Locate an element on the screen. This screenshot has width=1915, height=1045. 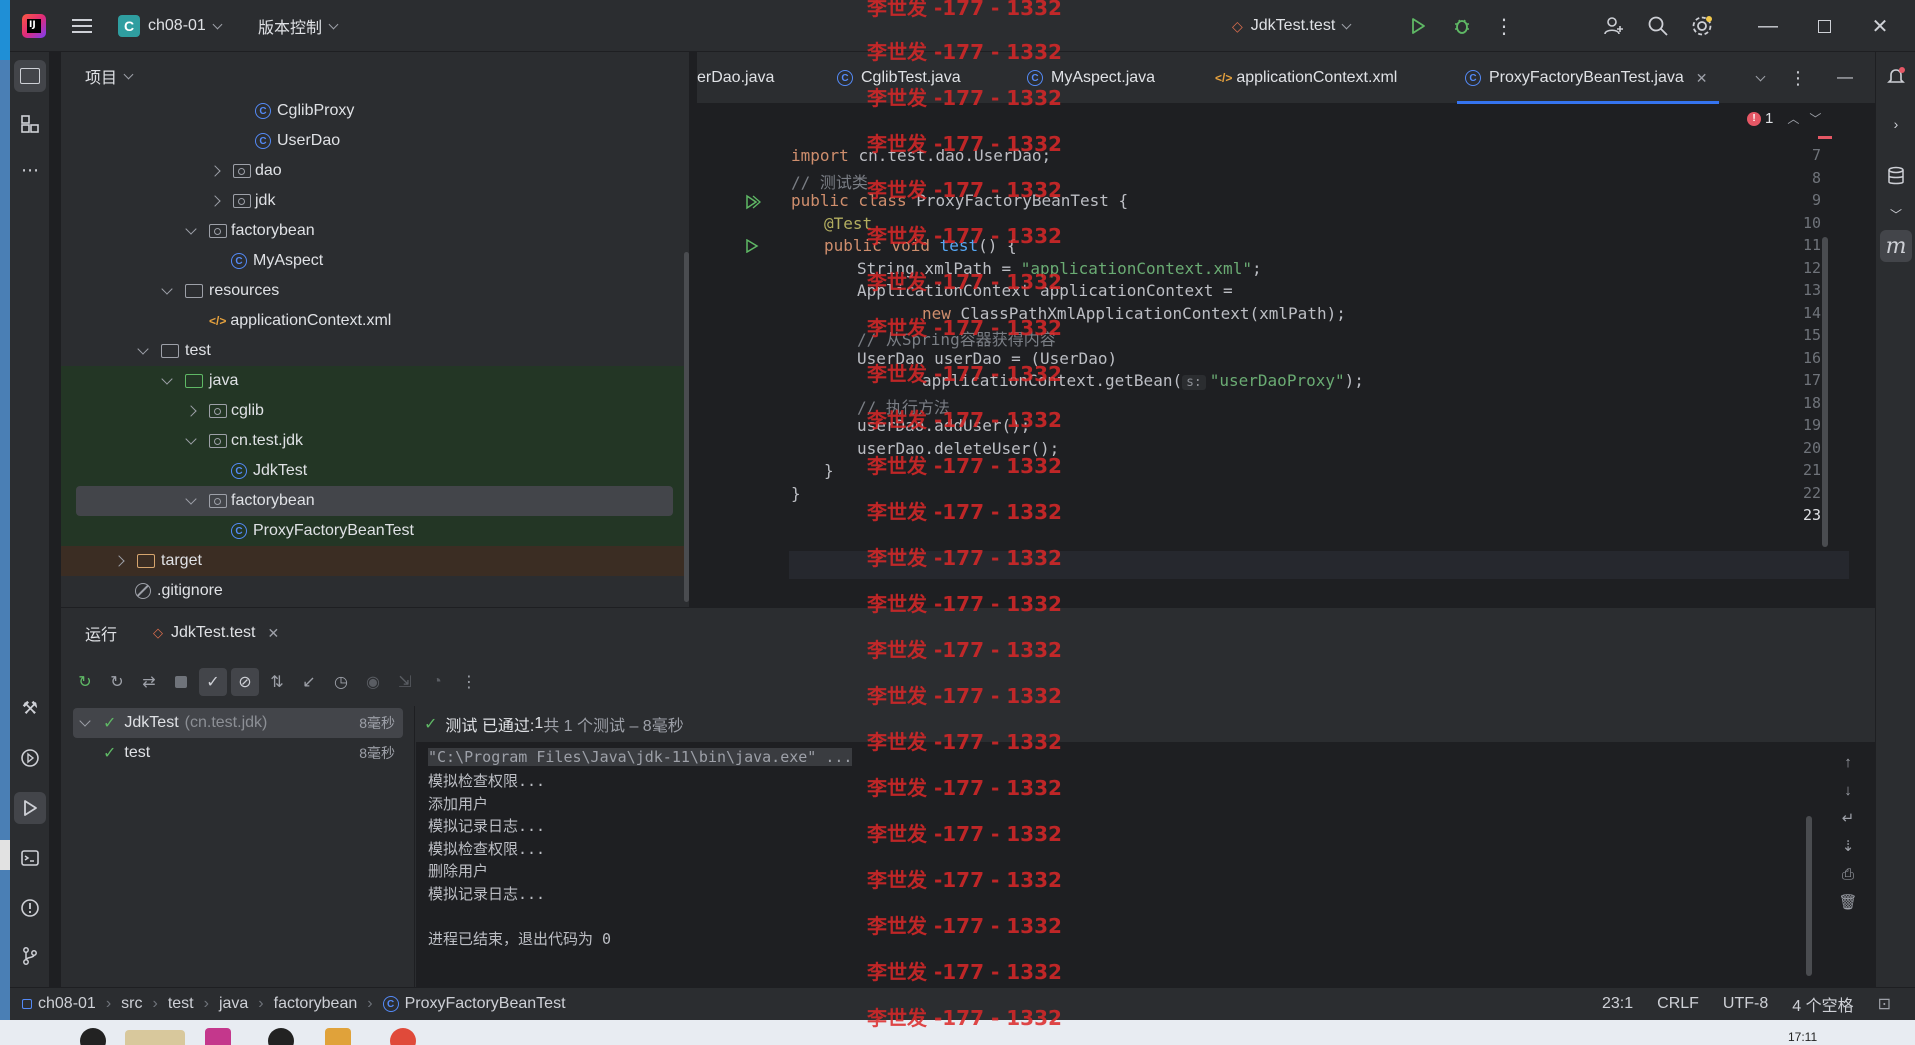
project-panel-header: 项目 is located at coordinates (375, 76).